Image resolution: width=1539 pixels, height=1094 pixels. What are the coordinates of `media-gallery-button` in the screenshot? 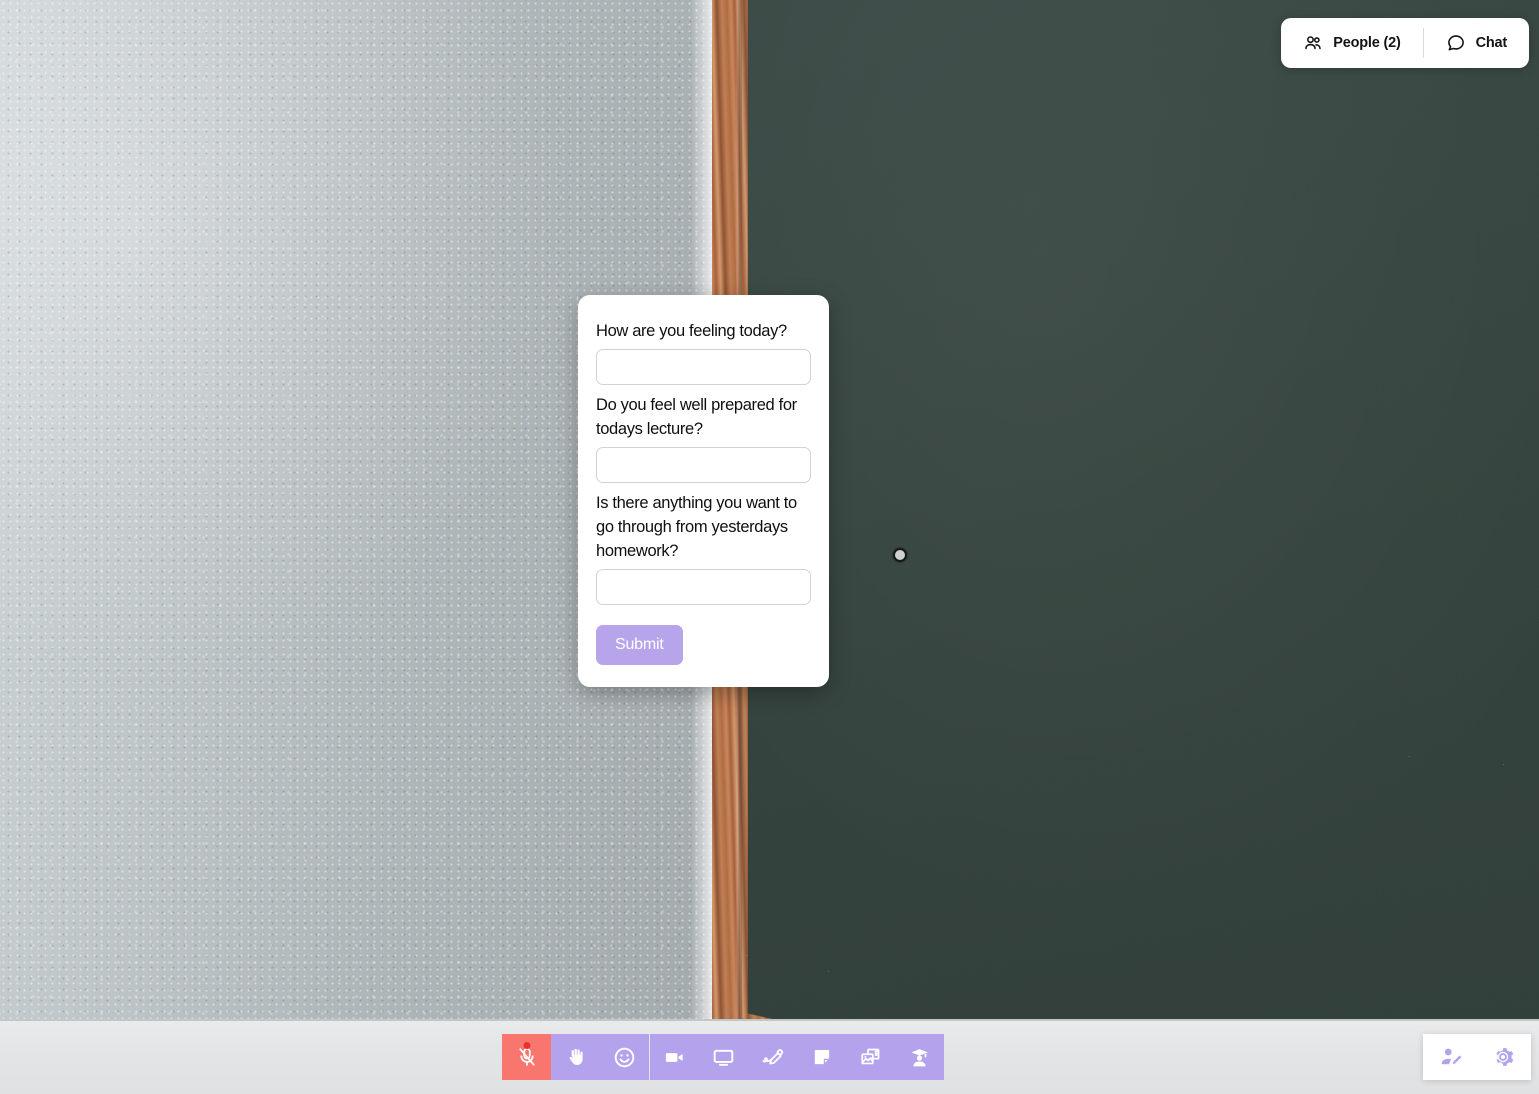 It's located at (870, 1057).